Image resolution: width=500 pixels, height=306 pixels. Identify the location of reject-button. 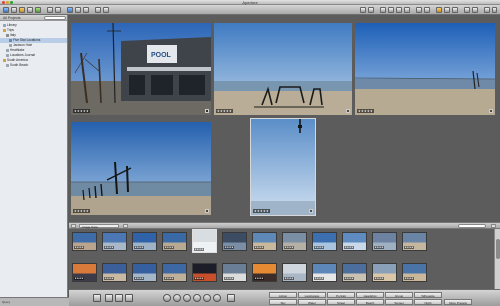
(167, 298).